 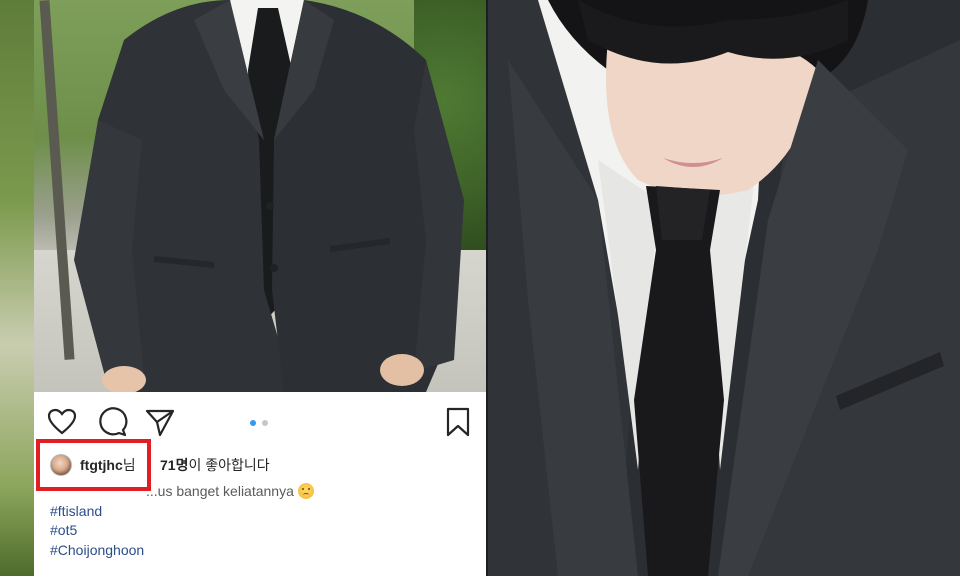 I want to click on sad-face-emoji, so click(x=305, y=491).